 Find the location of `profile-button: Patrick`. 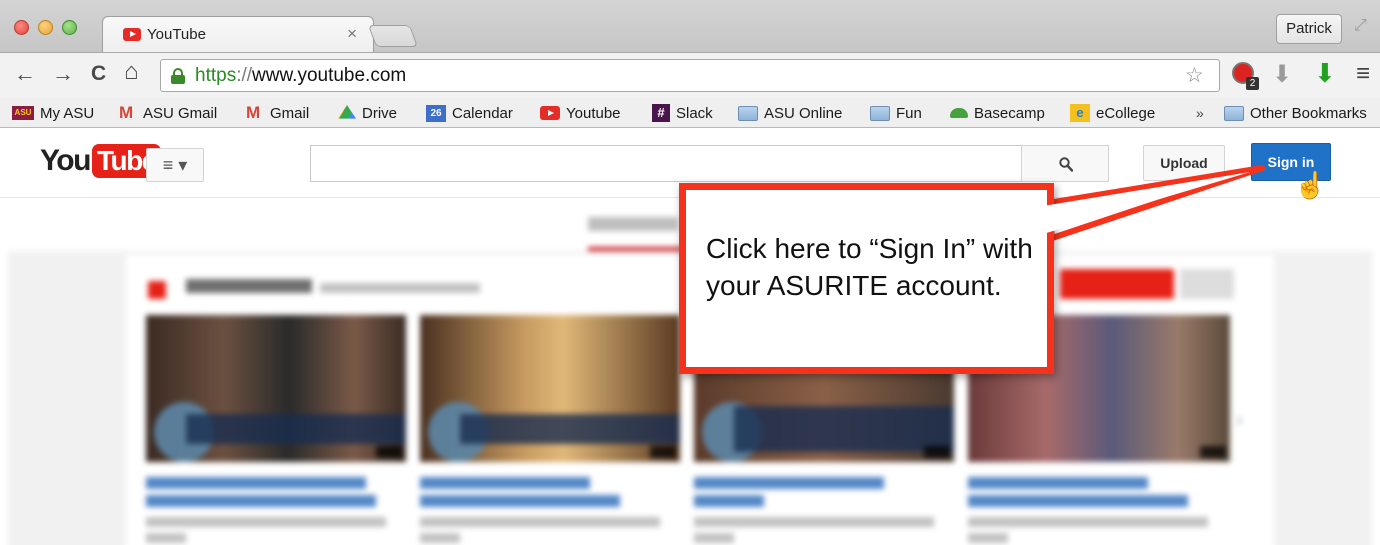

profile-button: Patrick is located at coordinates (1309, 29).